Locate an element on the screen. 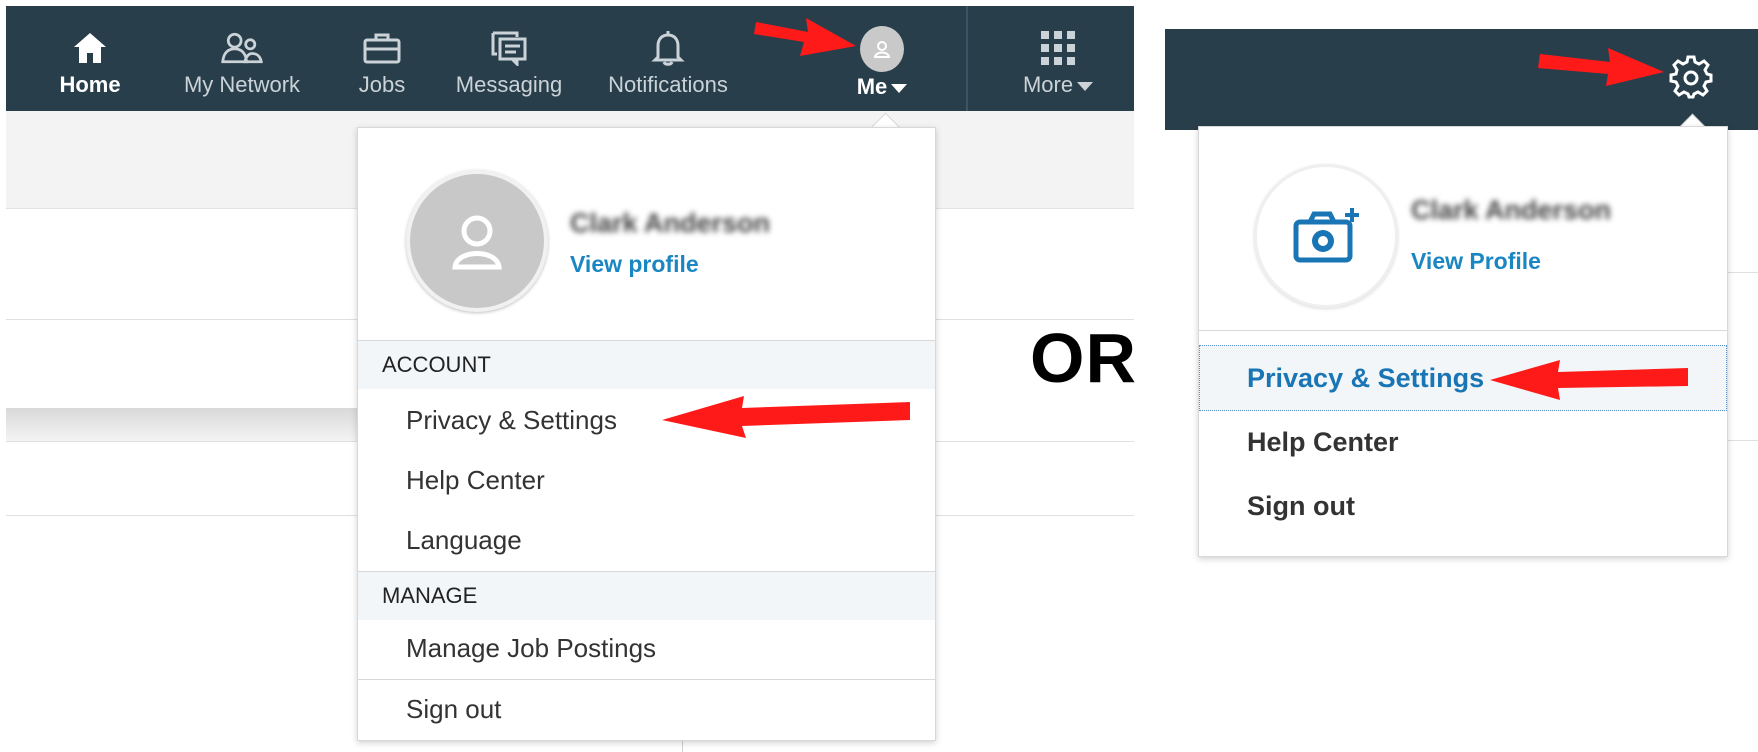 The height and width of the screenshot is (752, 1758). nav-label: Jobs is located at coordinates (382, 84).